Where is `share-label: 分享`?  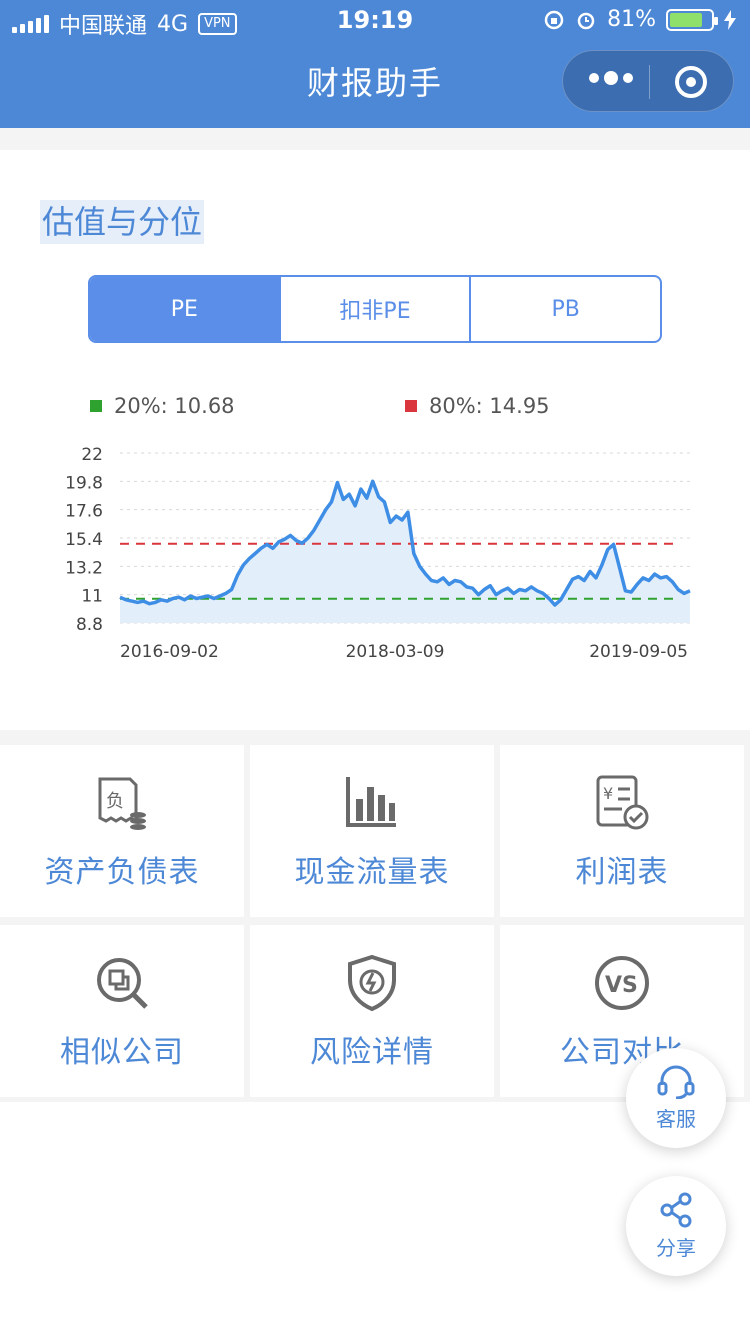
share-label: 分享 is located at coordinates (676, 1247).